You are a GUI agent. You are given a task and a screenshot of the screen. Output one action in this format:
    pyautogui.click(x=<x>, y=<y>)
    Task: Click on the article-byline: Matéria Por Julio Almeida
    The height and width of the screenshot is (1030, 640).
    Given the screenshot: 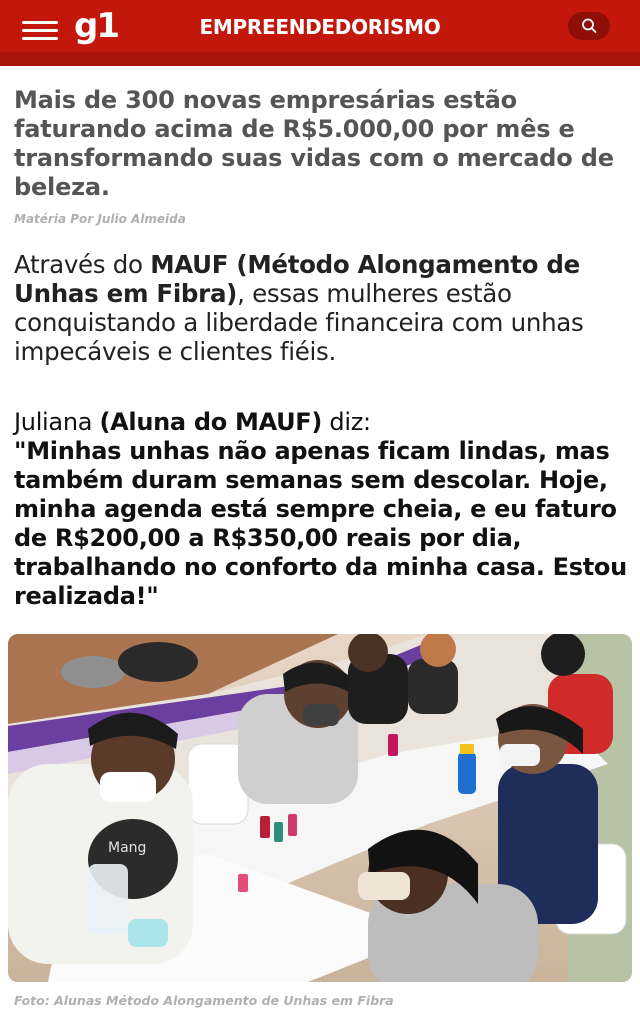 What is the action you would take?
    pyautogui.click(x=100, y=219)
    